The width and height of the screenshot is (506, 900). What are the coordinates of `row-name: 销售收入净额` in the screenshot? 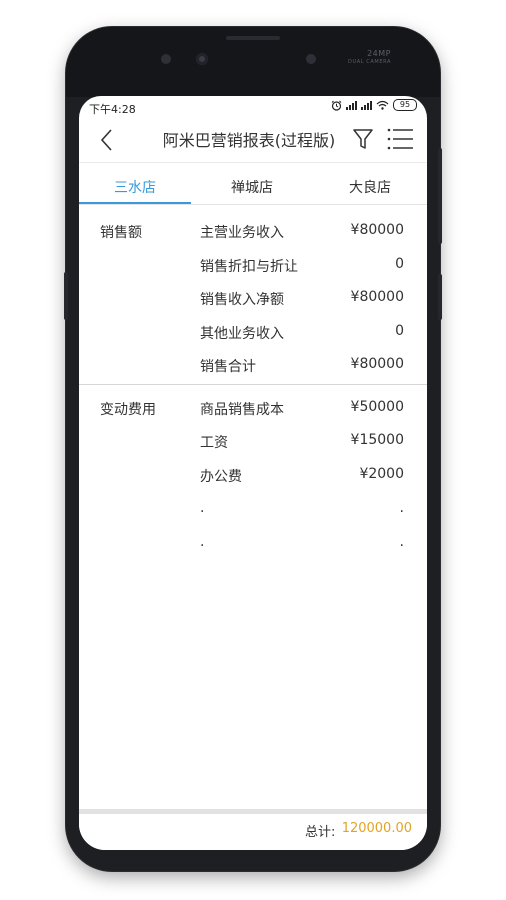 It's located at (242, 300).